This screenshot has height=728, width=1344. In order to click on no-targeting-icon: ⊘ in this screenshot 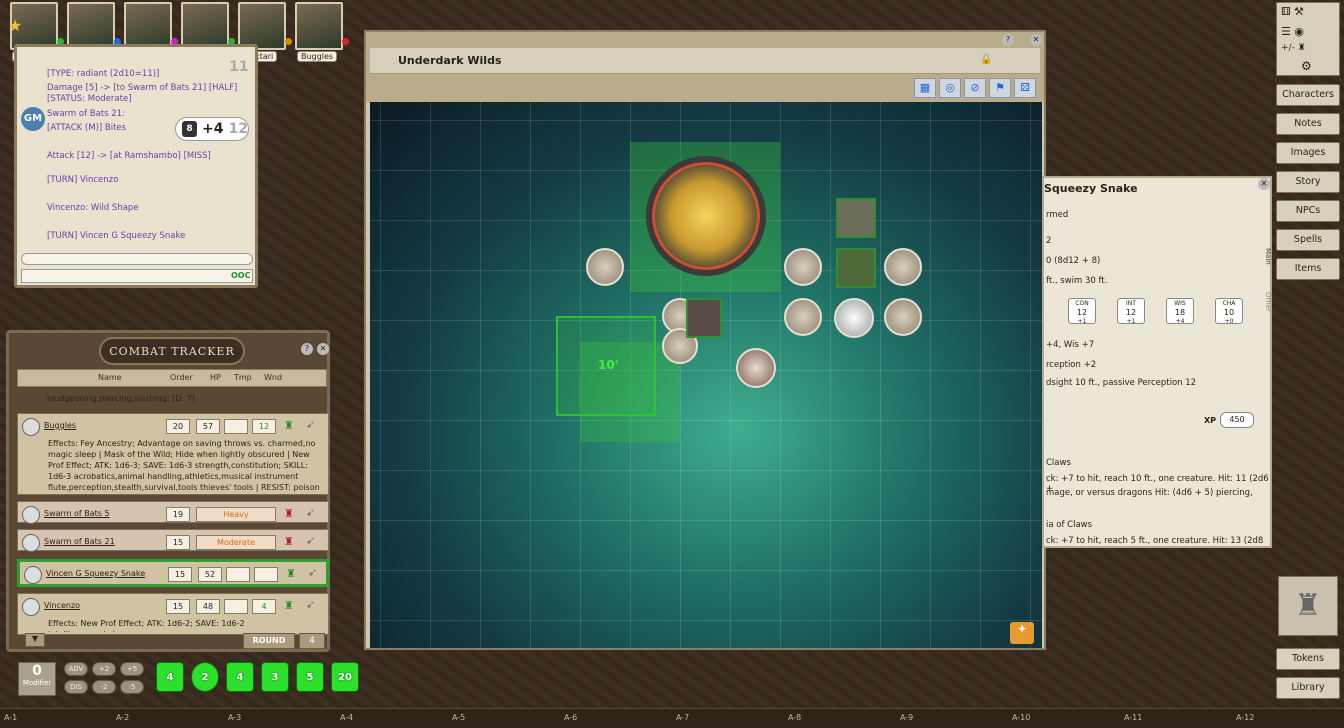, I will do `click(975, 88)`.